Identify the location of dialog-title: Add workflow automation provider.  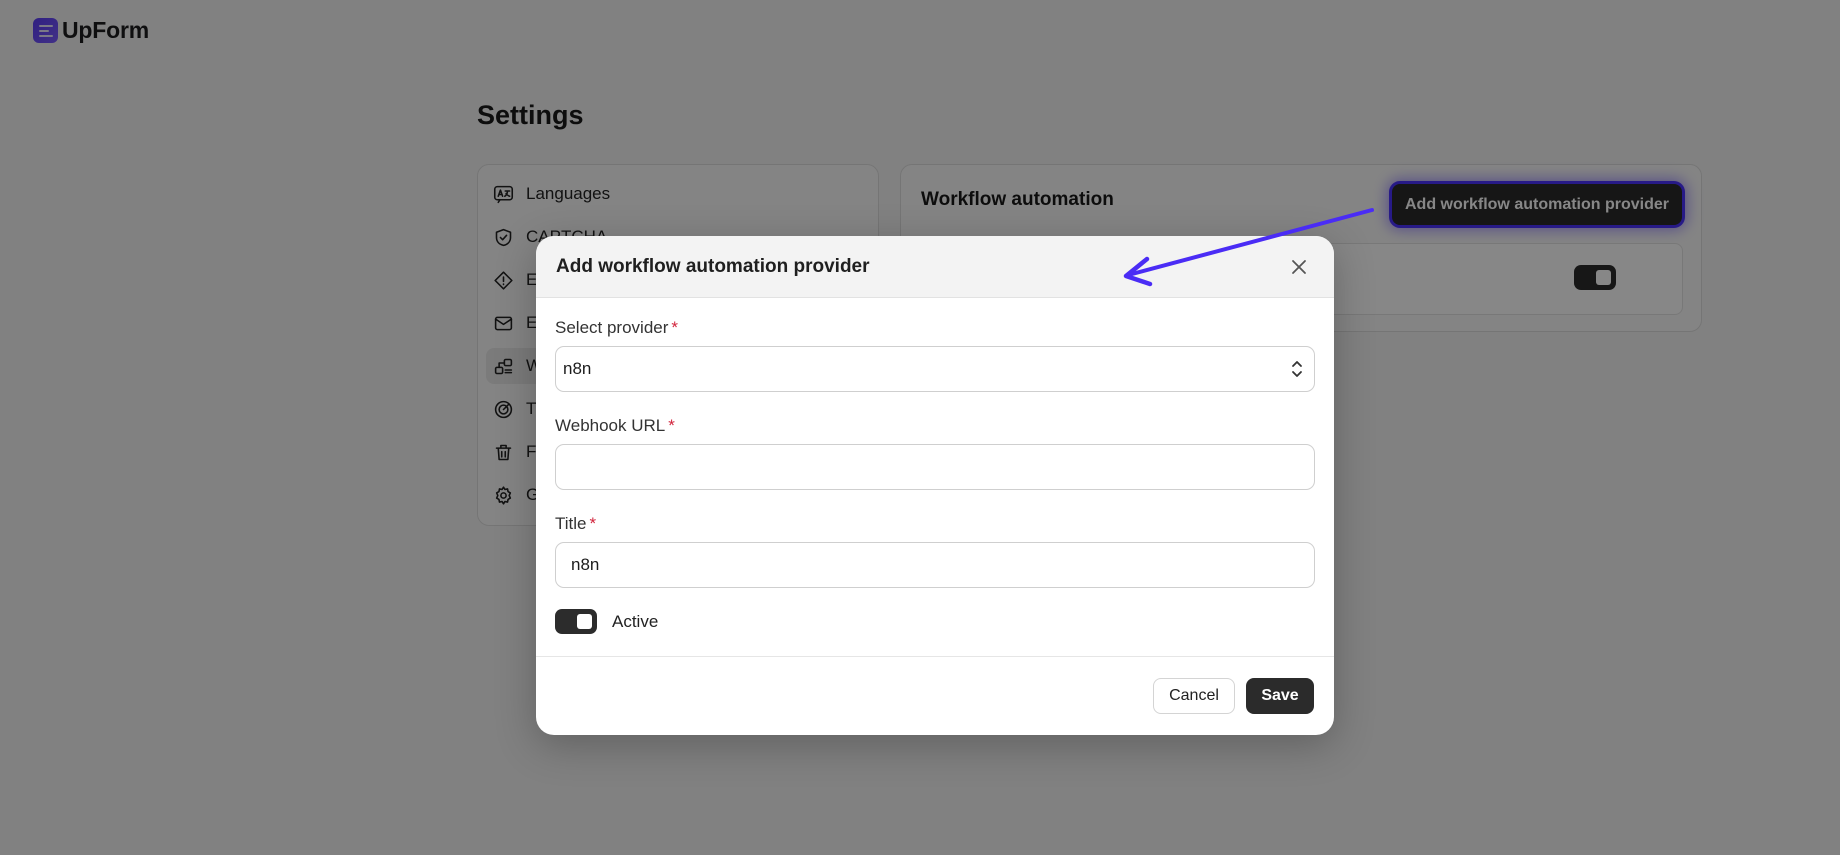
(713, 266).